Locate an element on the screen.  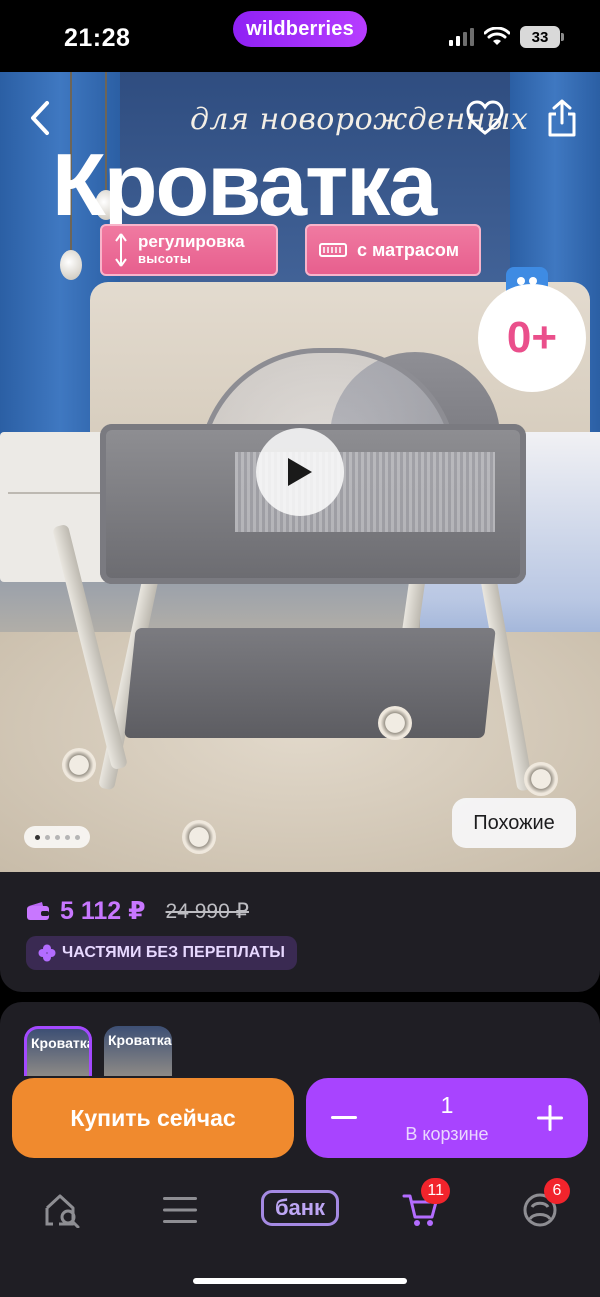
signal-icon is located at coordinates (461, 37).